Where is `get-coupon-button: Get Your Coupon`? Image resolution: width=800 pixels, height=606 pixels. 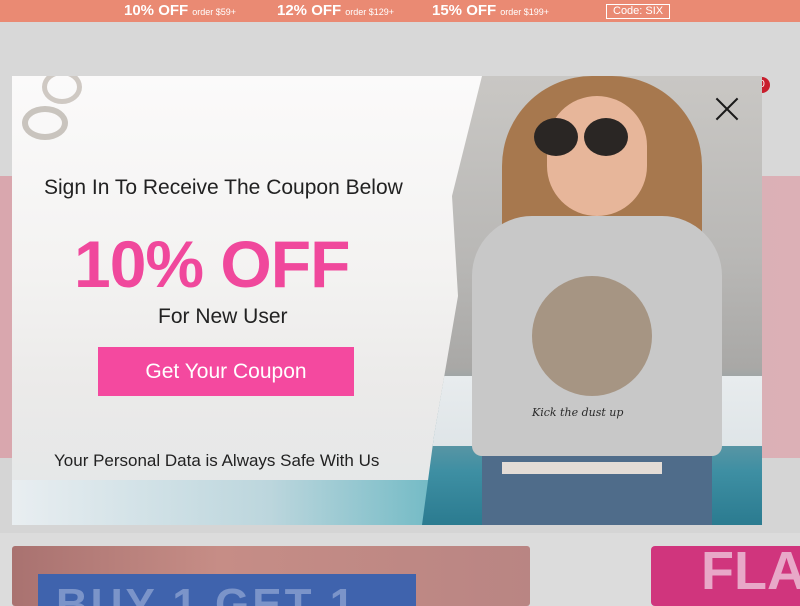
get-coupon-button: Get Your Coupon is located at coordinates (226, 371).